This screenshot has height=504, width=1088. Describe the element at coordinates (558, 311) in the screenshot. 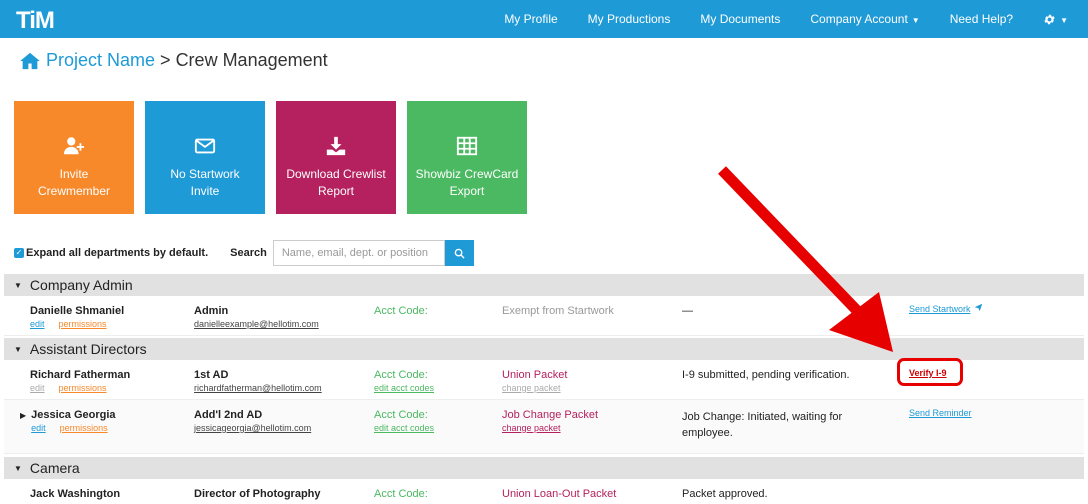

I see `packet-status: Exempt from Startwork` at that location.